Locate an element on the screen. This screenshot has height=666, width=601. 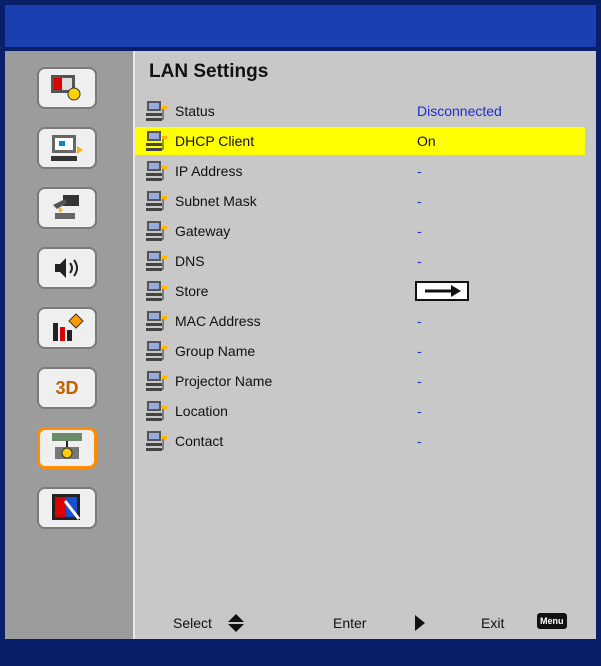
setting-label: DHCP Client is located at coordinates (215, 141).